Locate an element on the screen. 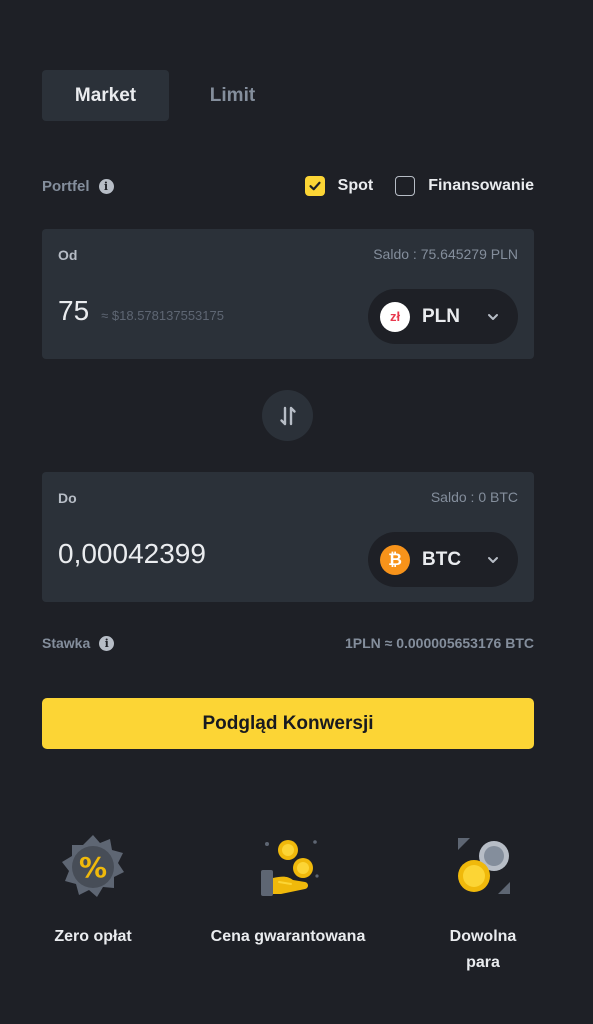 This screenshot has height=1024, width=593. from-usd-estimate: ≈ $18.578137553175 is located at coordinates (162, 315).